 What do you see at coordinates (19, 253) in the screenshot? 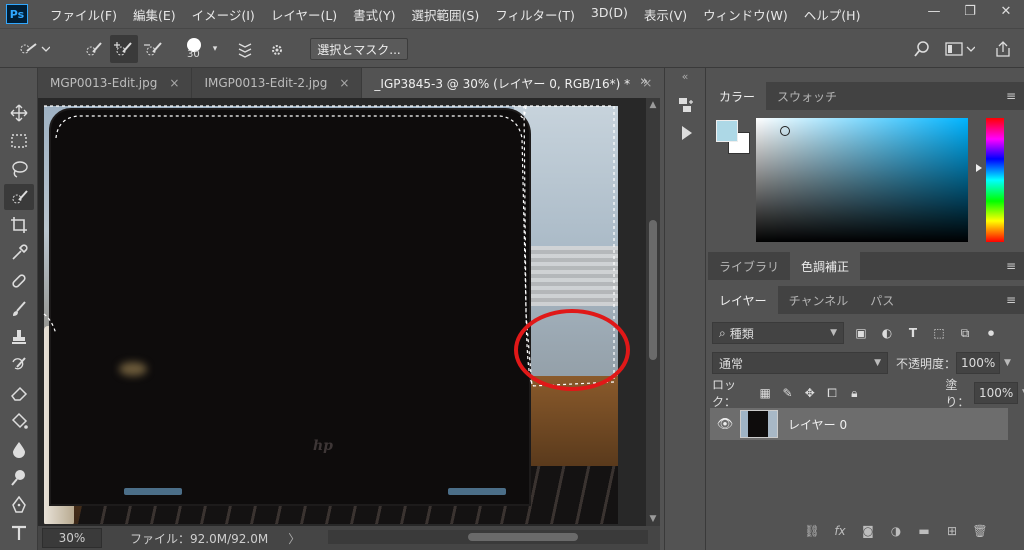
I see `eyedropper-tool` at bounding box center [19, 253].